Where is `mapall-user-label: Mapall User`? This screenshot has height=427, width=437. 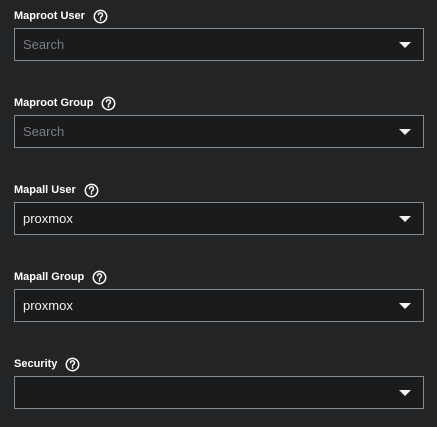 mapall-user-label: Mapall User is located at coordinates (45, 190).